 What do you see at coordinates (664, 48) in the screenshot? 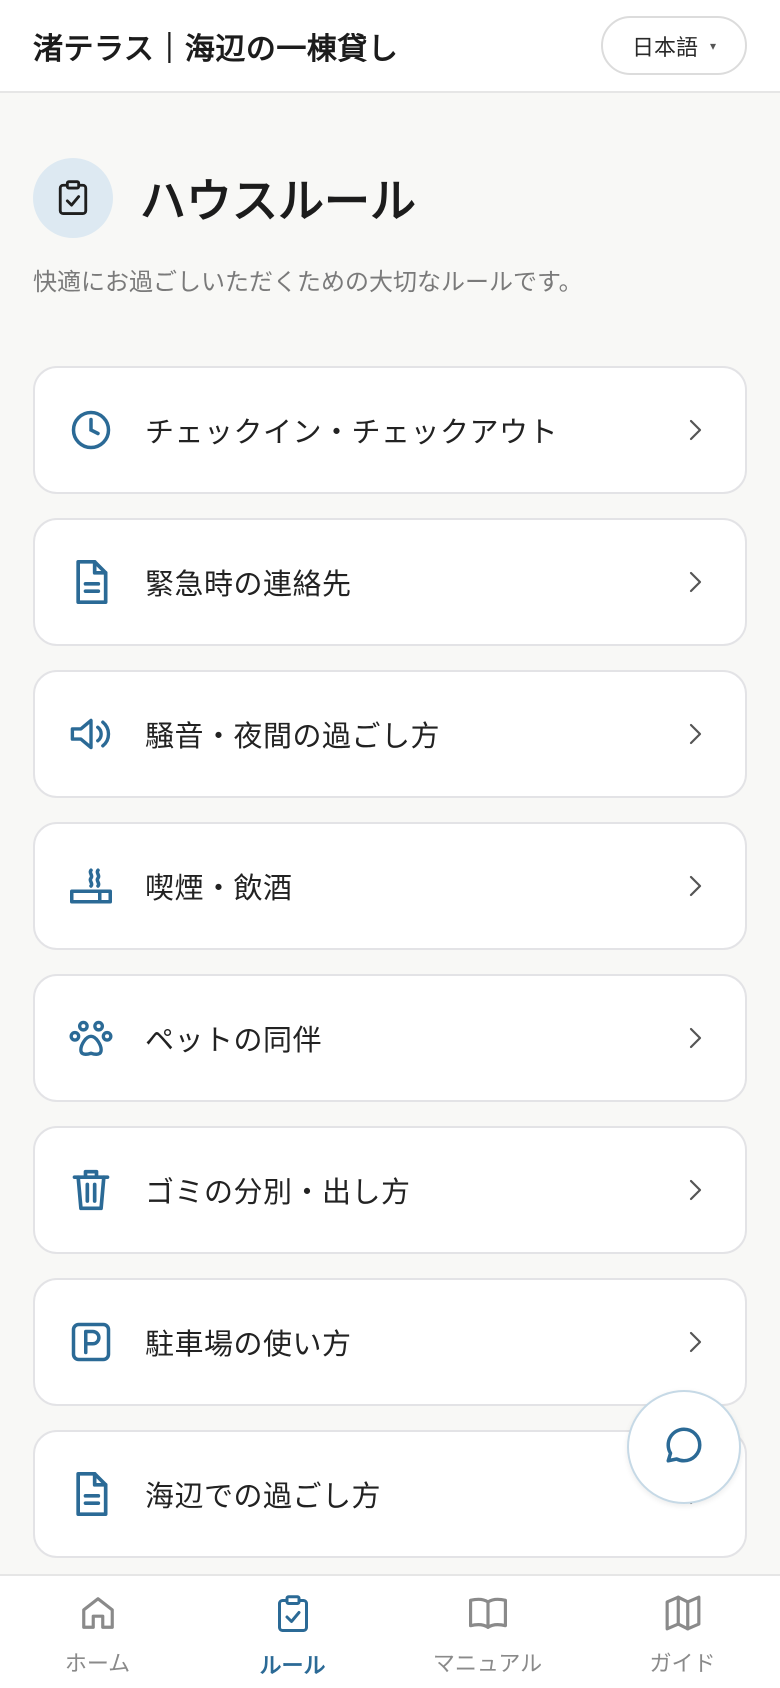
I see `language-selected: 日本語` at bounding box center [664, 48].